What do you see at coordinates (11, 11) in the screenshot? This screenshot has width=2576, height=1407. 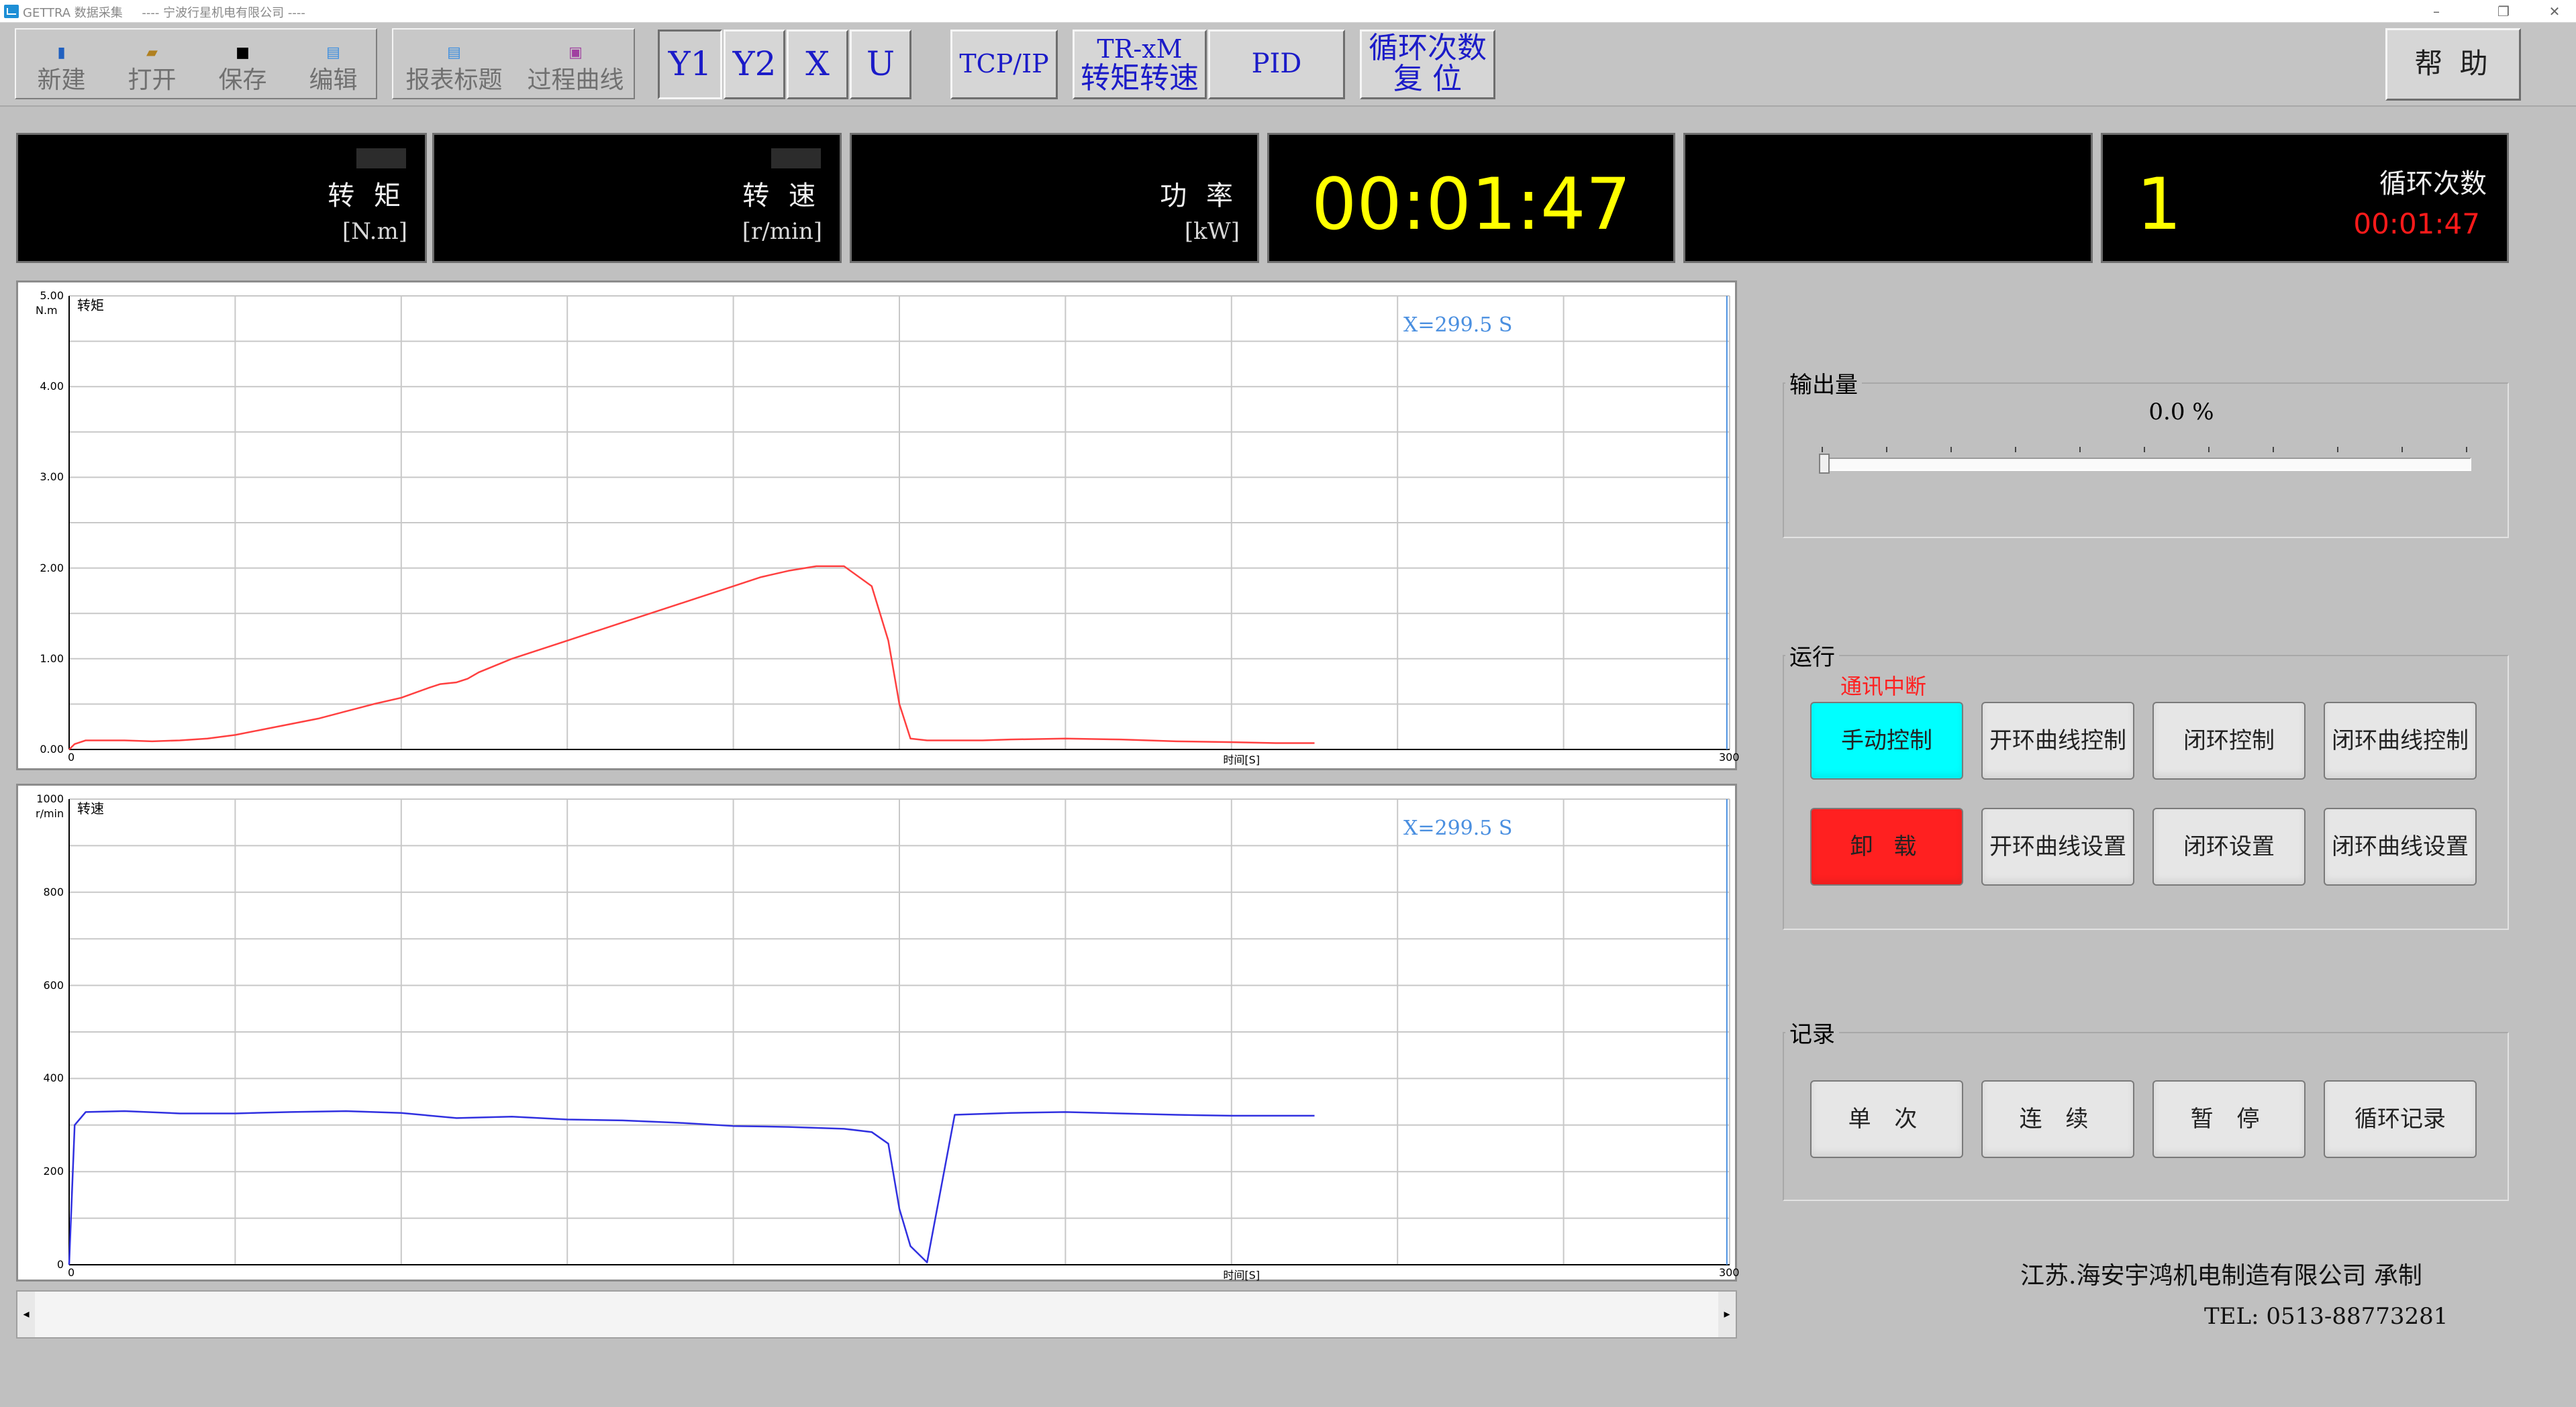 I see `app-icon` at bounding box center [11, 11].